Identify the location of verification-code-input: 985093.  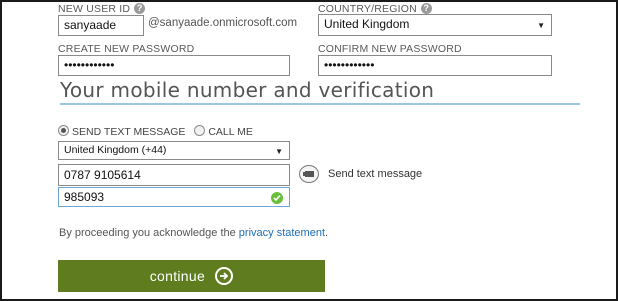
(174, 197).